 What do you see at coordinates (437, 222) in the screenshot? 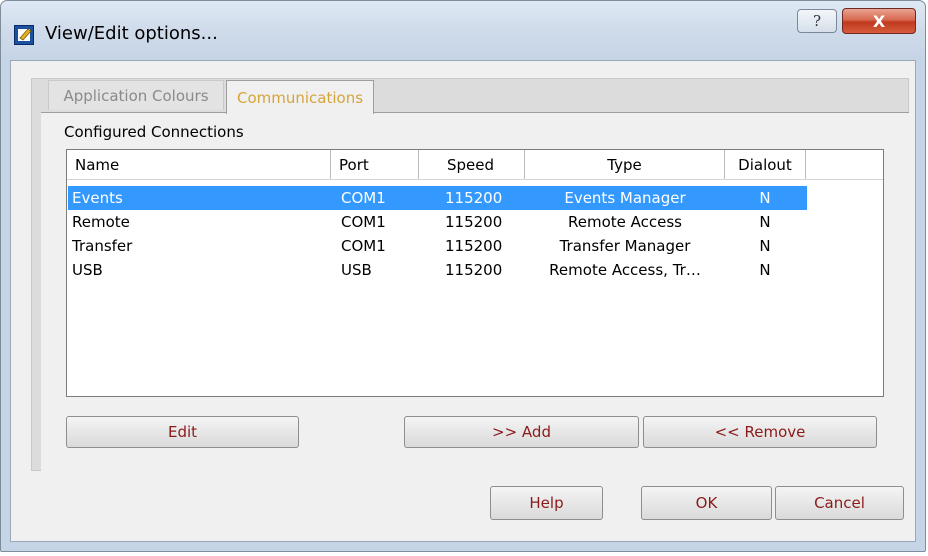
I see `table-row: Remote COM1 115200 Remote Access N` at bounding box center [437, 222].